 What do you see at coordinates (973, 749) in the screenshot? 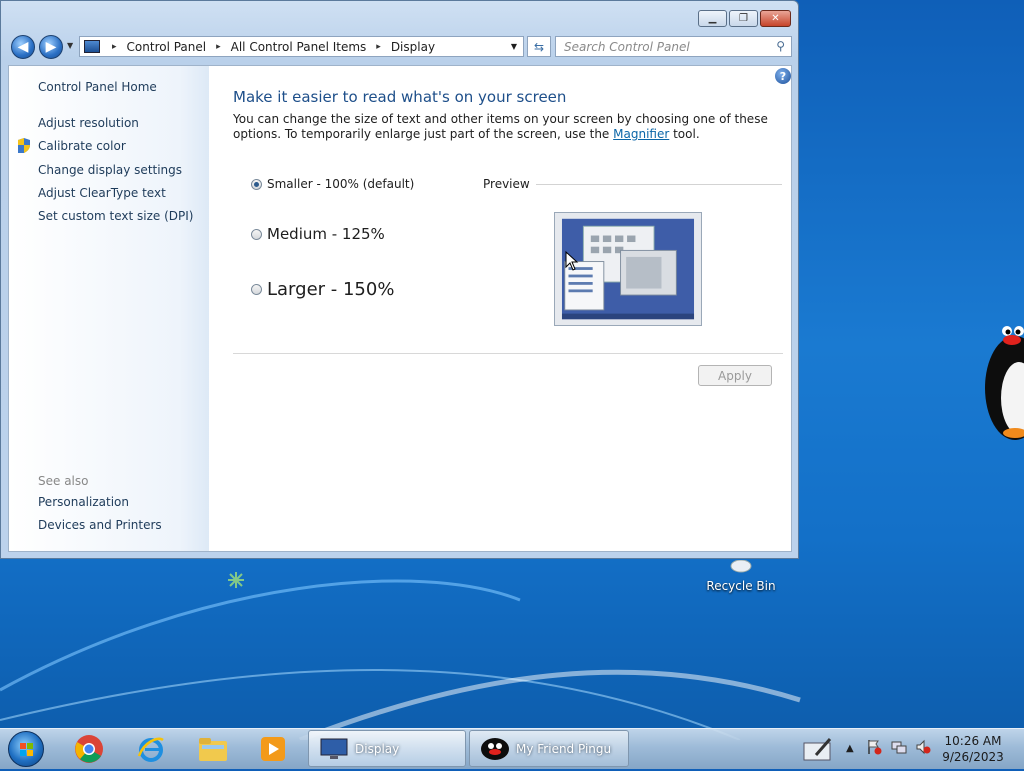
I see `clock: 10:26 AM 9/26/2023` at bounding box center [973, 749].